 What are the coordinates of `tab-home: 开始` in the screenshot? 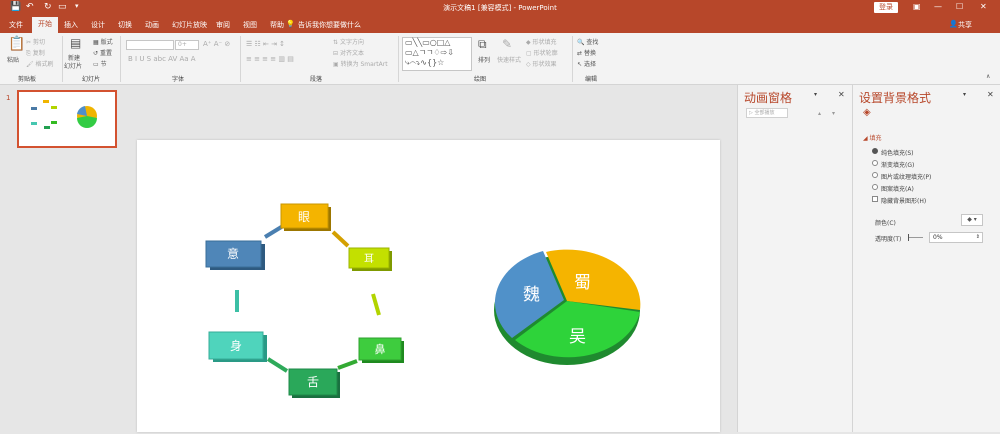 It's located at (45, 25).